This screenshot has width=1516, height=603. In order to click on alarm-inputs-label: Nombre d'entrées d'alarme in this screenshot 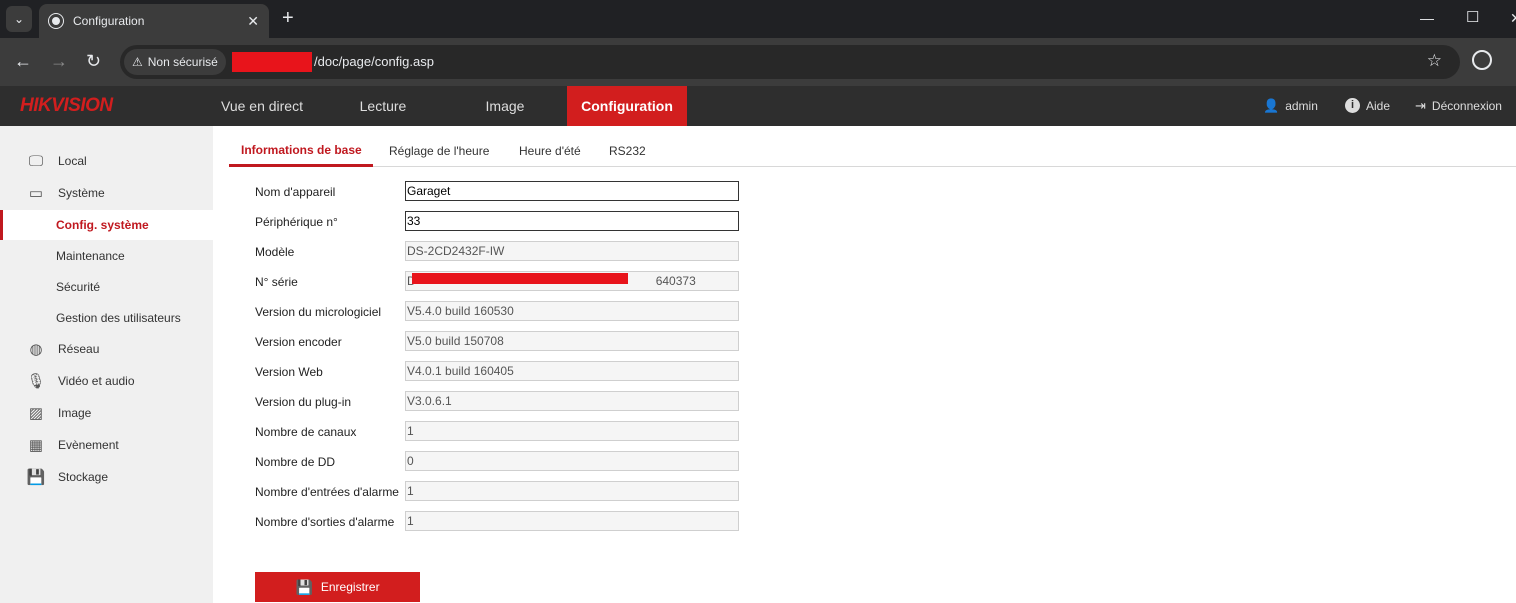, I will do `click(327, 492)`.